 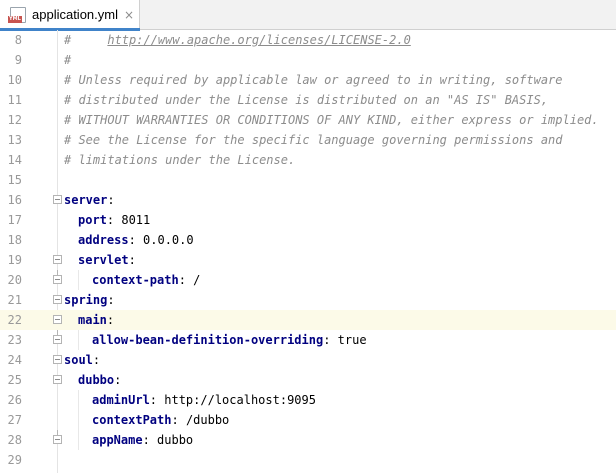 I want to click on code-line: 19 servlet:, so click(x=308, y=260).